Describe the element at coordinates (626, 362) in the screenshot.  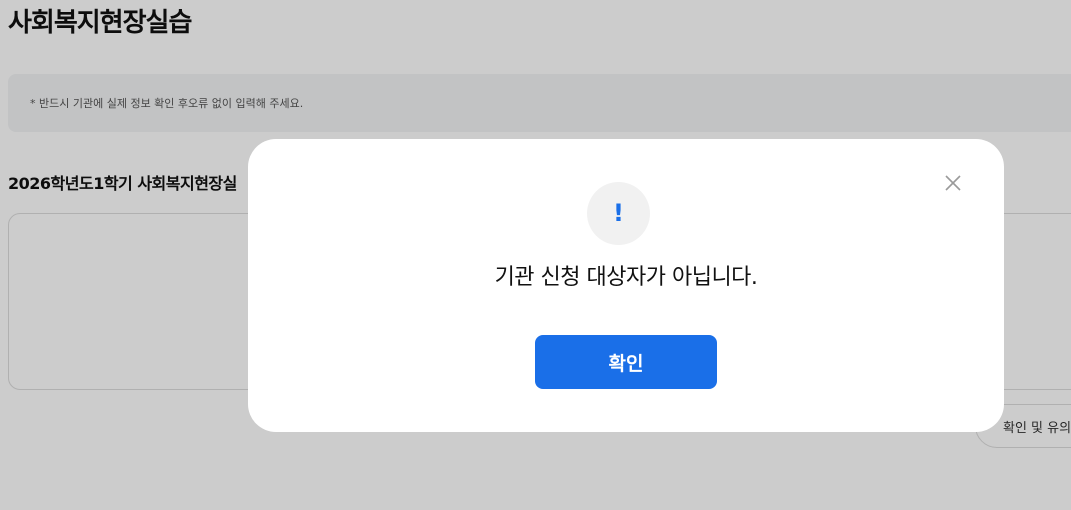
I see `confirm-button: 확인` at that location.